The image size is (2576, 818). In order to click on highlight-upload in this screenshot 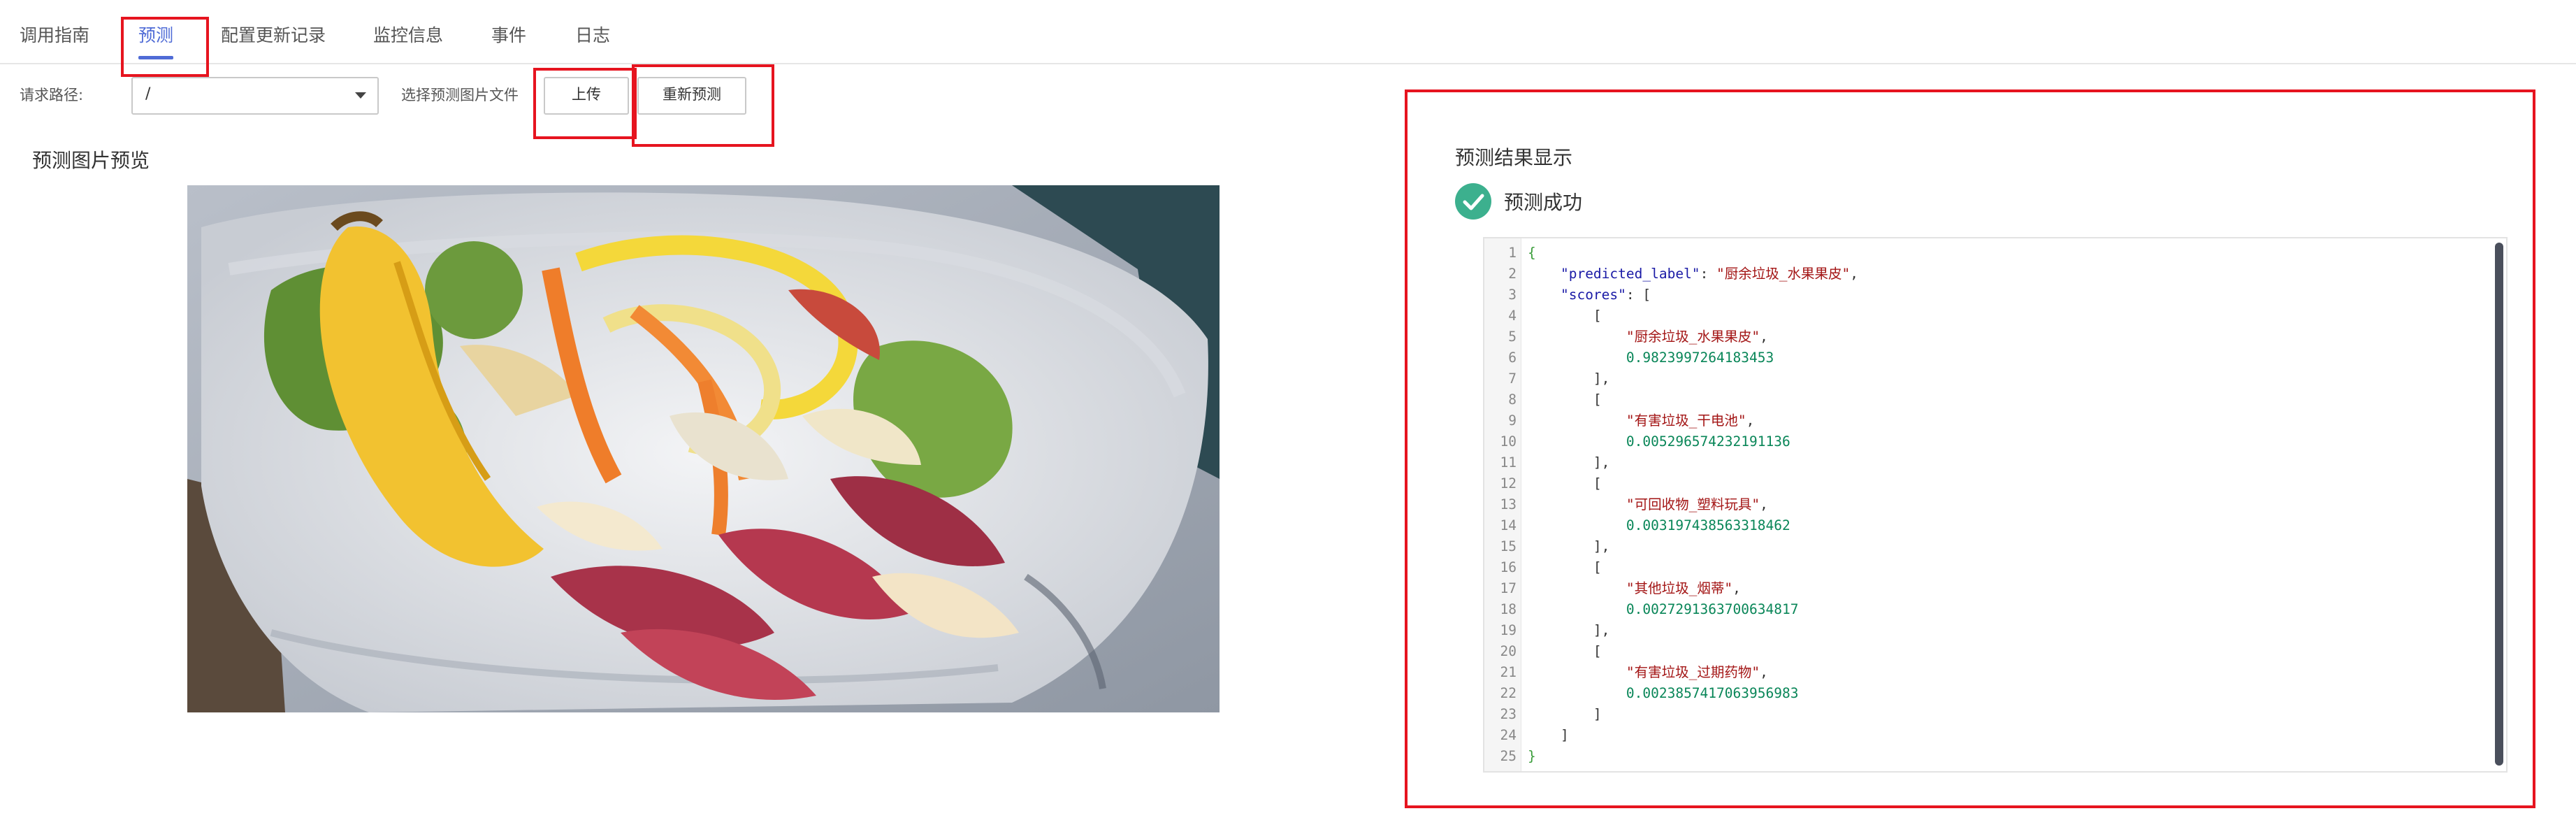, I will do `click(585, 103)`.